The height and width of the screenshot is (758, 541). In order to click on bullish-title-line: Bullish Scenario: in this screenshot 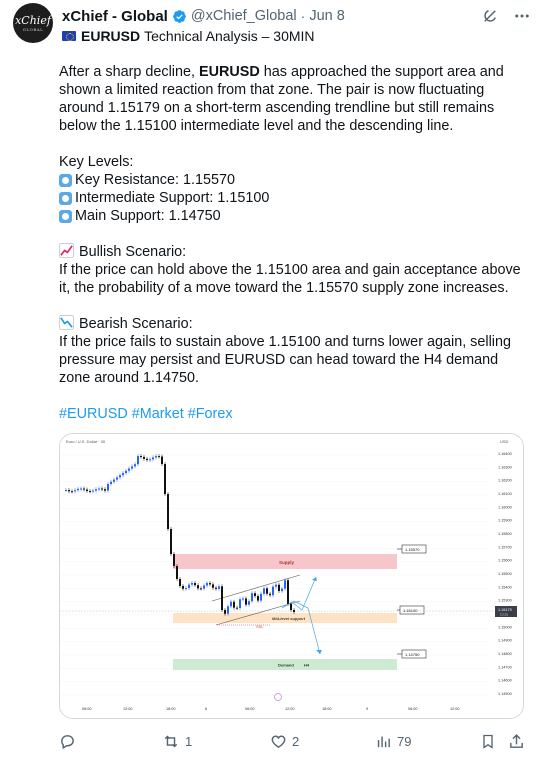, I will do `click(294, 252)`.